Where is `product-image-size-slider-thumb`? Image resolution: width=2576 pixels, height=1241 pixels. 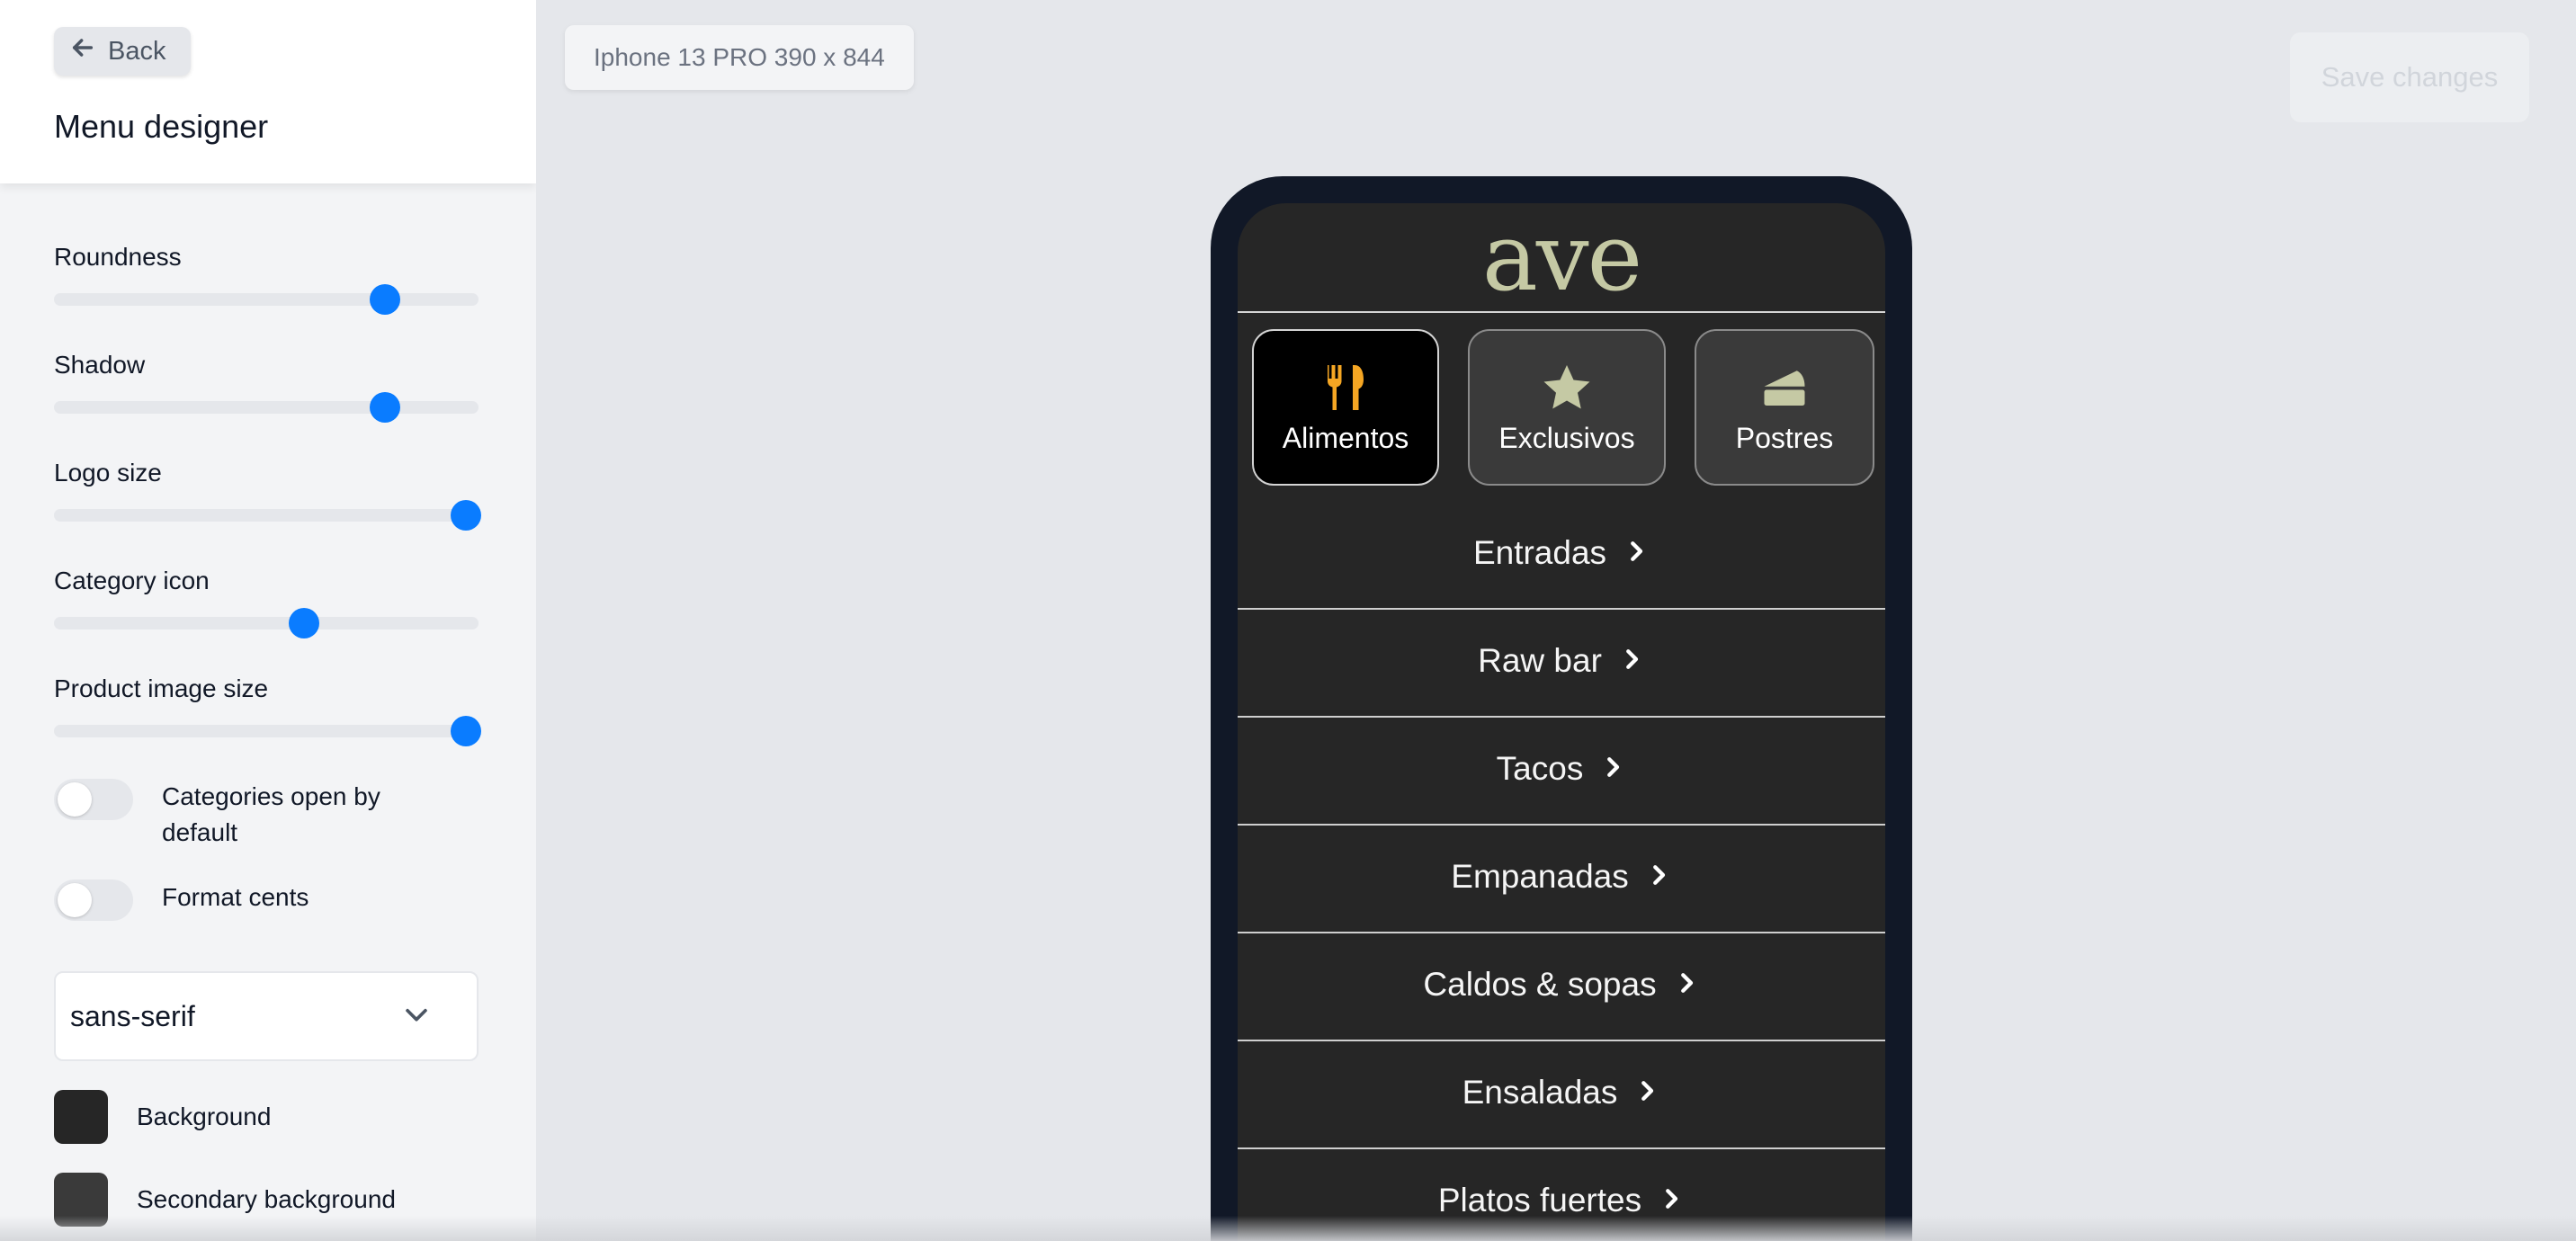 product-image-size-slider-thumb is located at coordinates (465, 731).